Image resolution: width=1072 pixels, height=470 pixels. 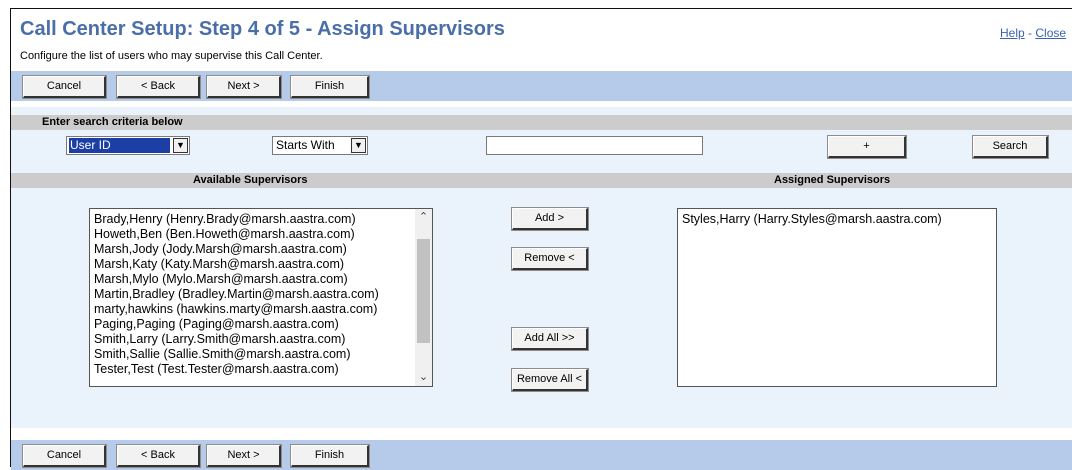 I want to click on frame-border-top, so click(x=541, y=8).